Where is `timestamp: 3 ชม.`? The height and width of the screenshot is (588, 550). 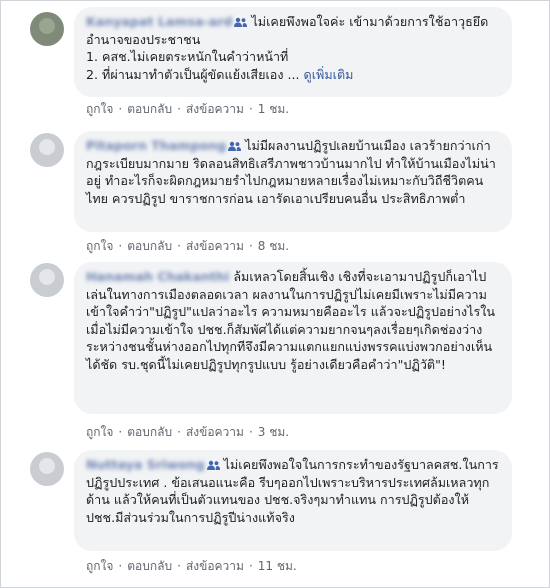
timestamp: 3 ชม. is located at coordinates (273, 432).